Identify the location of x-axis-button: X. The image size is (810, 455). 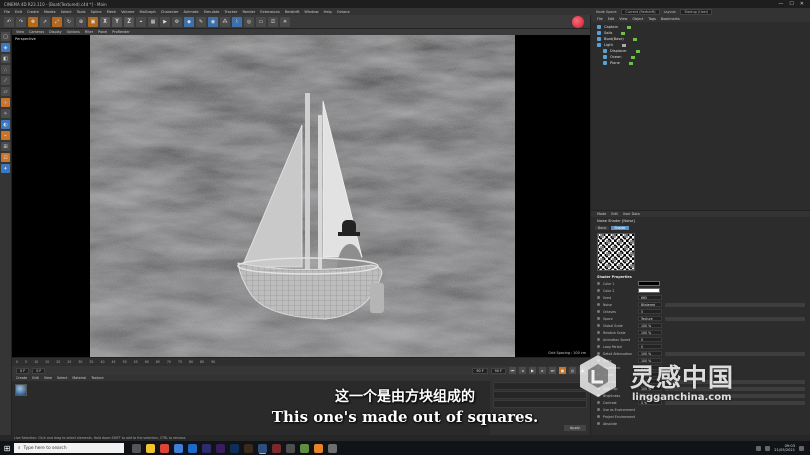
(105, 21).